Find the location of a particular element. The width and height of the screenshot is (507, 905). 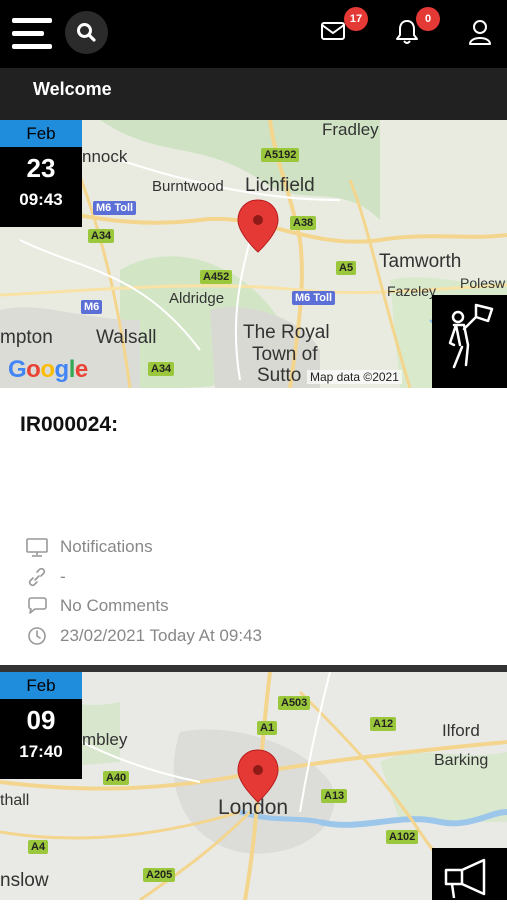

category-row: Notifications is located at coordinates (89, 547).